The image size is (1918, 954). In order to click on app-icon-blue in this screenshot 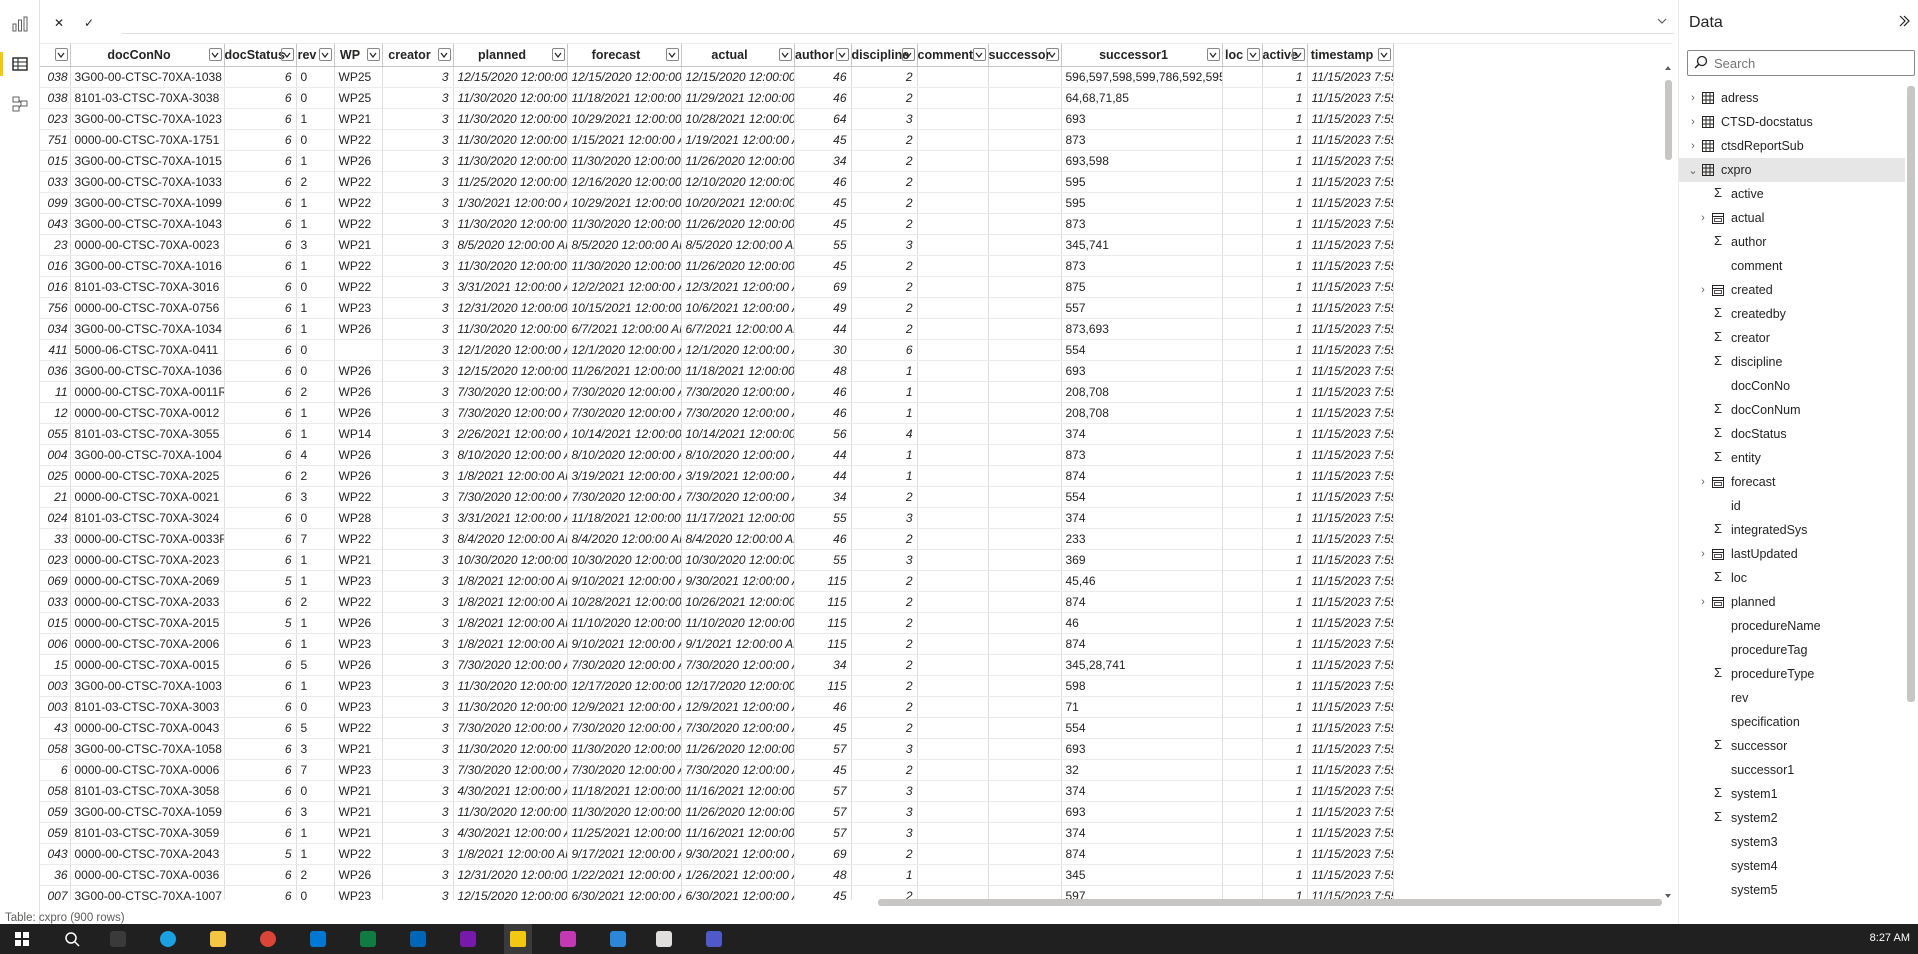, I will do `click(618, 939)`.